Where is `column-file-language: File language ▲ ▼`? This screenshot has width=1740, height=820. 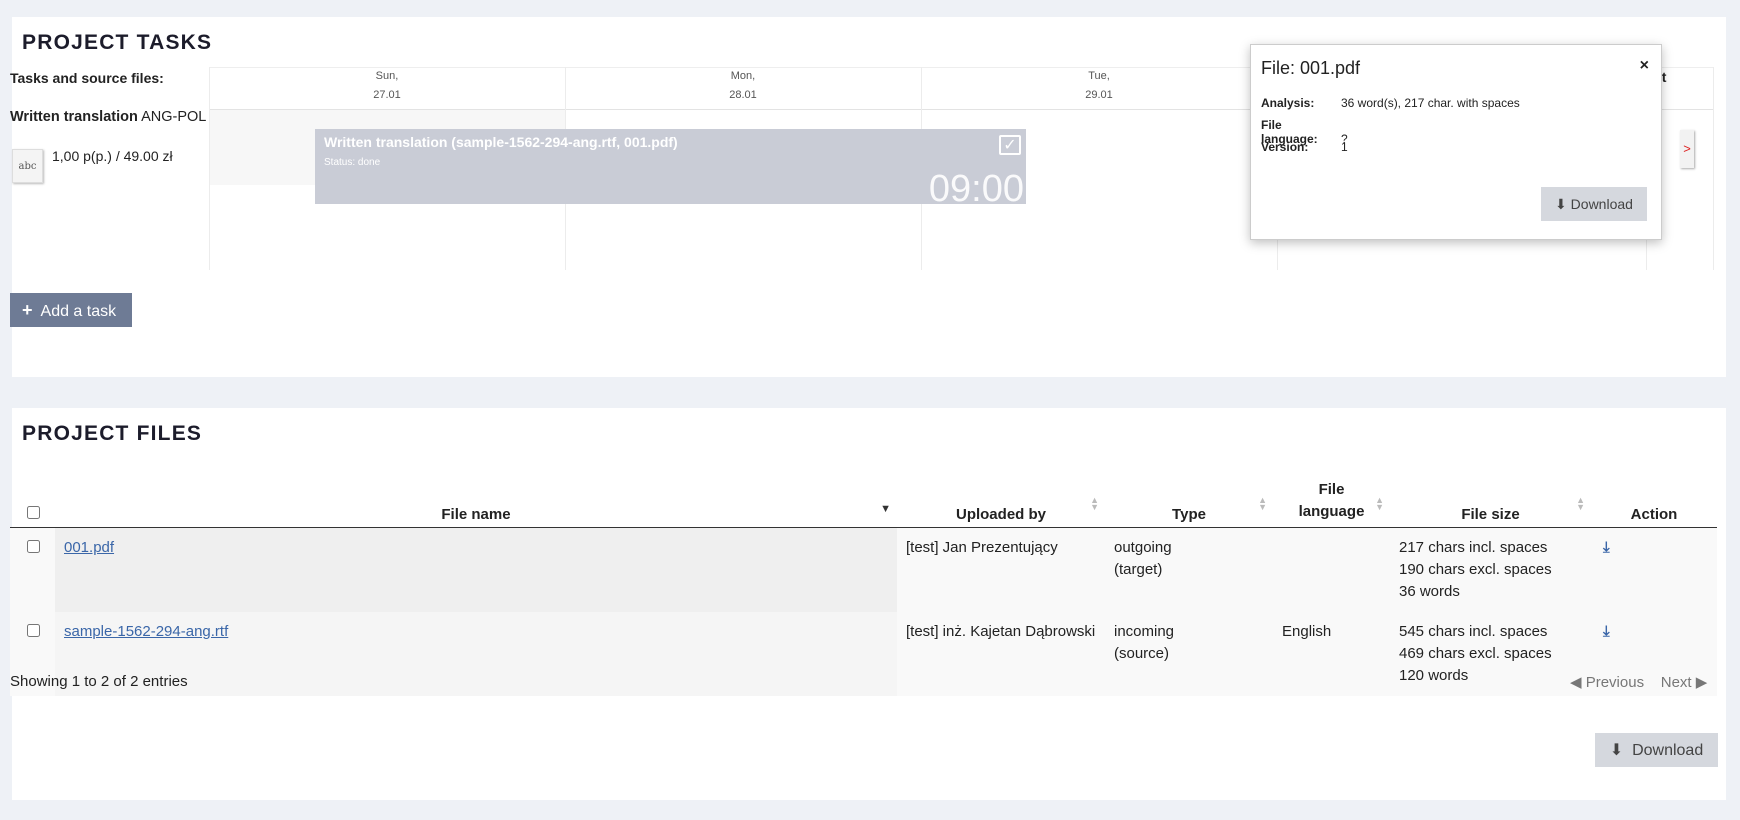 column-file-language: File language ▲ ▼ is located at coordinates (1331, 500).